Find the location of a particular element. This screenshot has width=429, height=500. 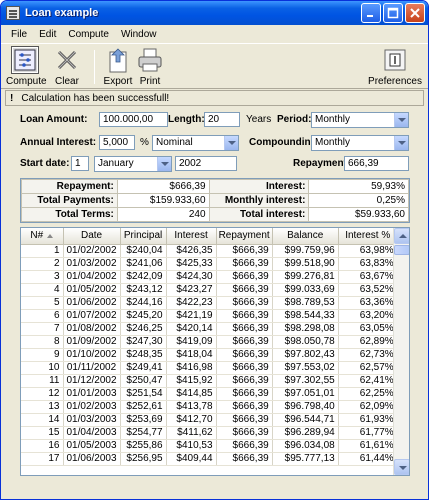

table-cell: 61,93% is located at coordinates (368, 420).